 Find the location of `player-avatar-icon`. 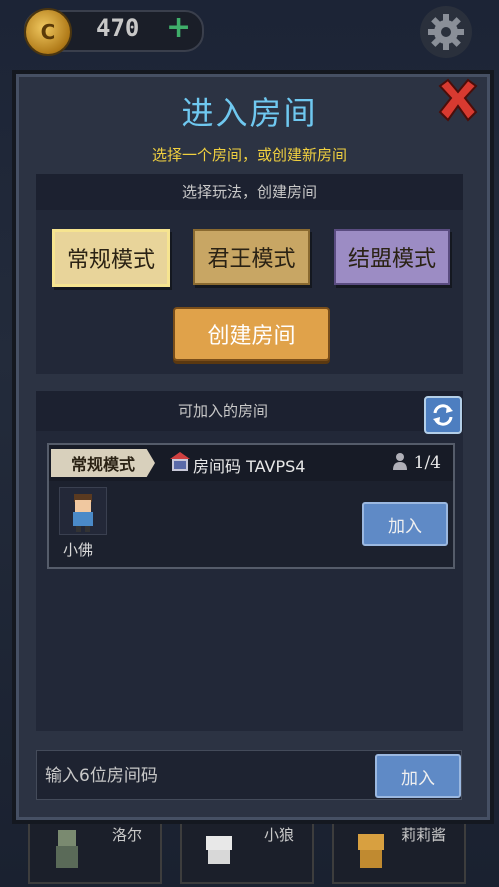

player-avatar-icon is located at coordinates (83, 513).